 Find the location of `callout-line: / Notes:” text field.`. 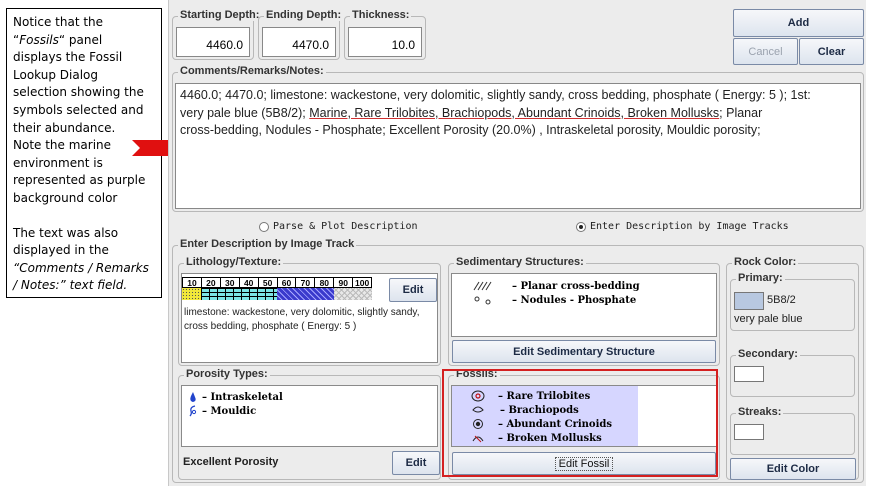

callout-line: / Notes:” text field. is located at coordinates (70, 285).